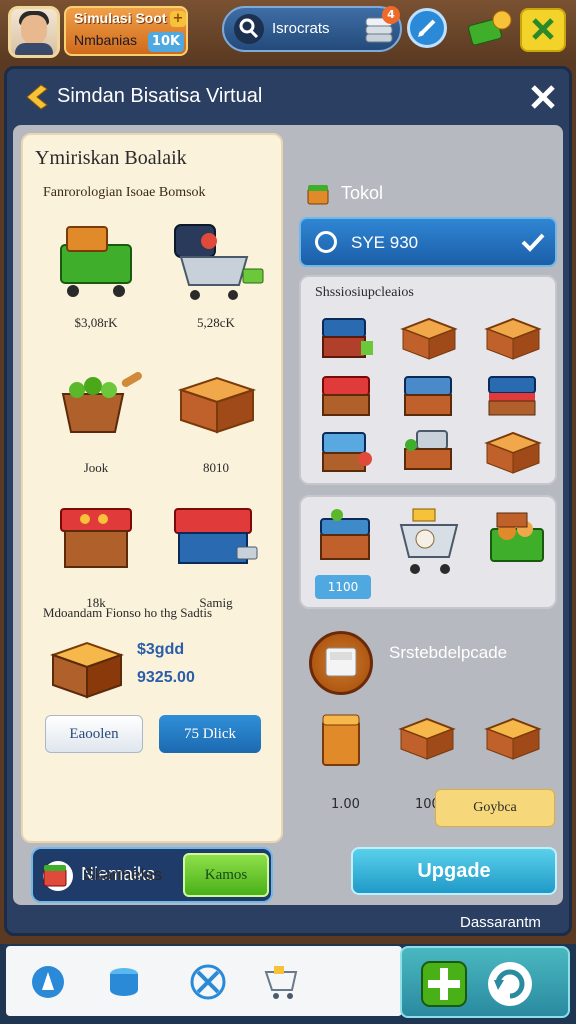 The height and width of the screenshot is (1024, 576). I want to click on search-icon, so click(249, 29).